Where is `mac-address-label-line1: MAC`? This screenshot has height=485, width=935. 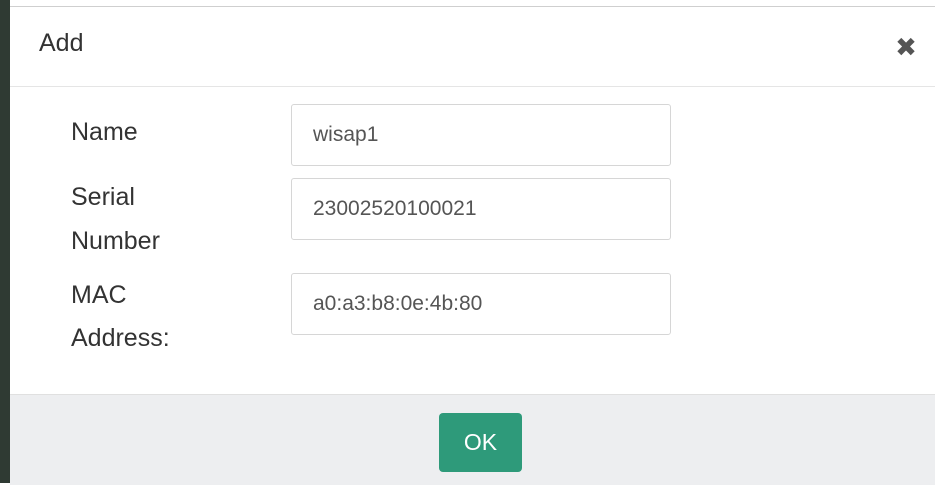
mac-address-label-line1: MAC is located at coordinates (99, 295).